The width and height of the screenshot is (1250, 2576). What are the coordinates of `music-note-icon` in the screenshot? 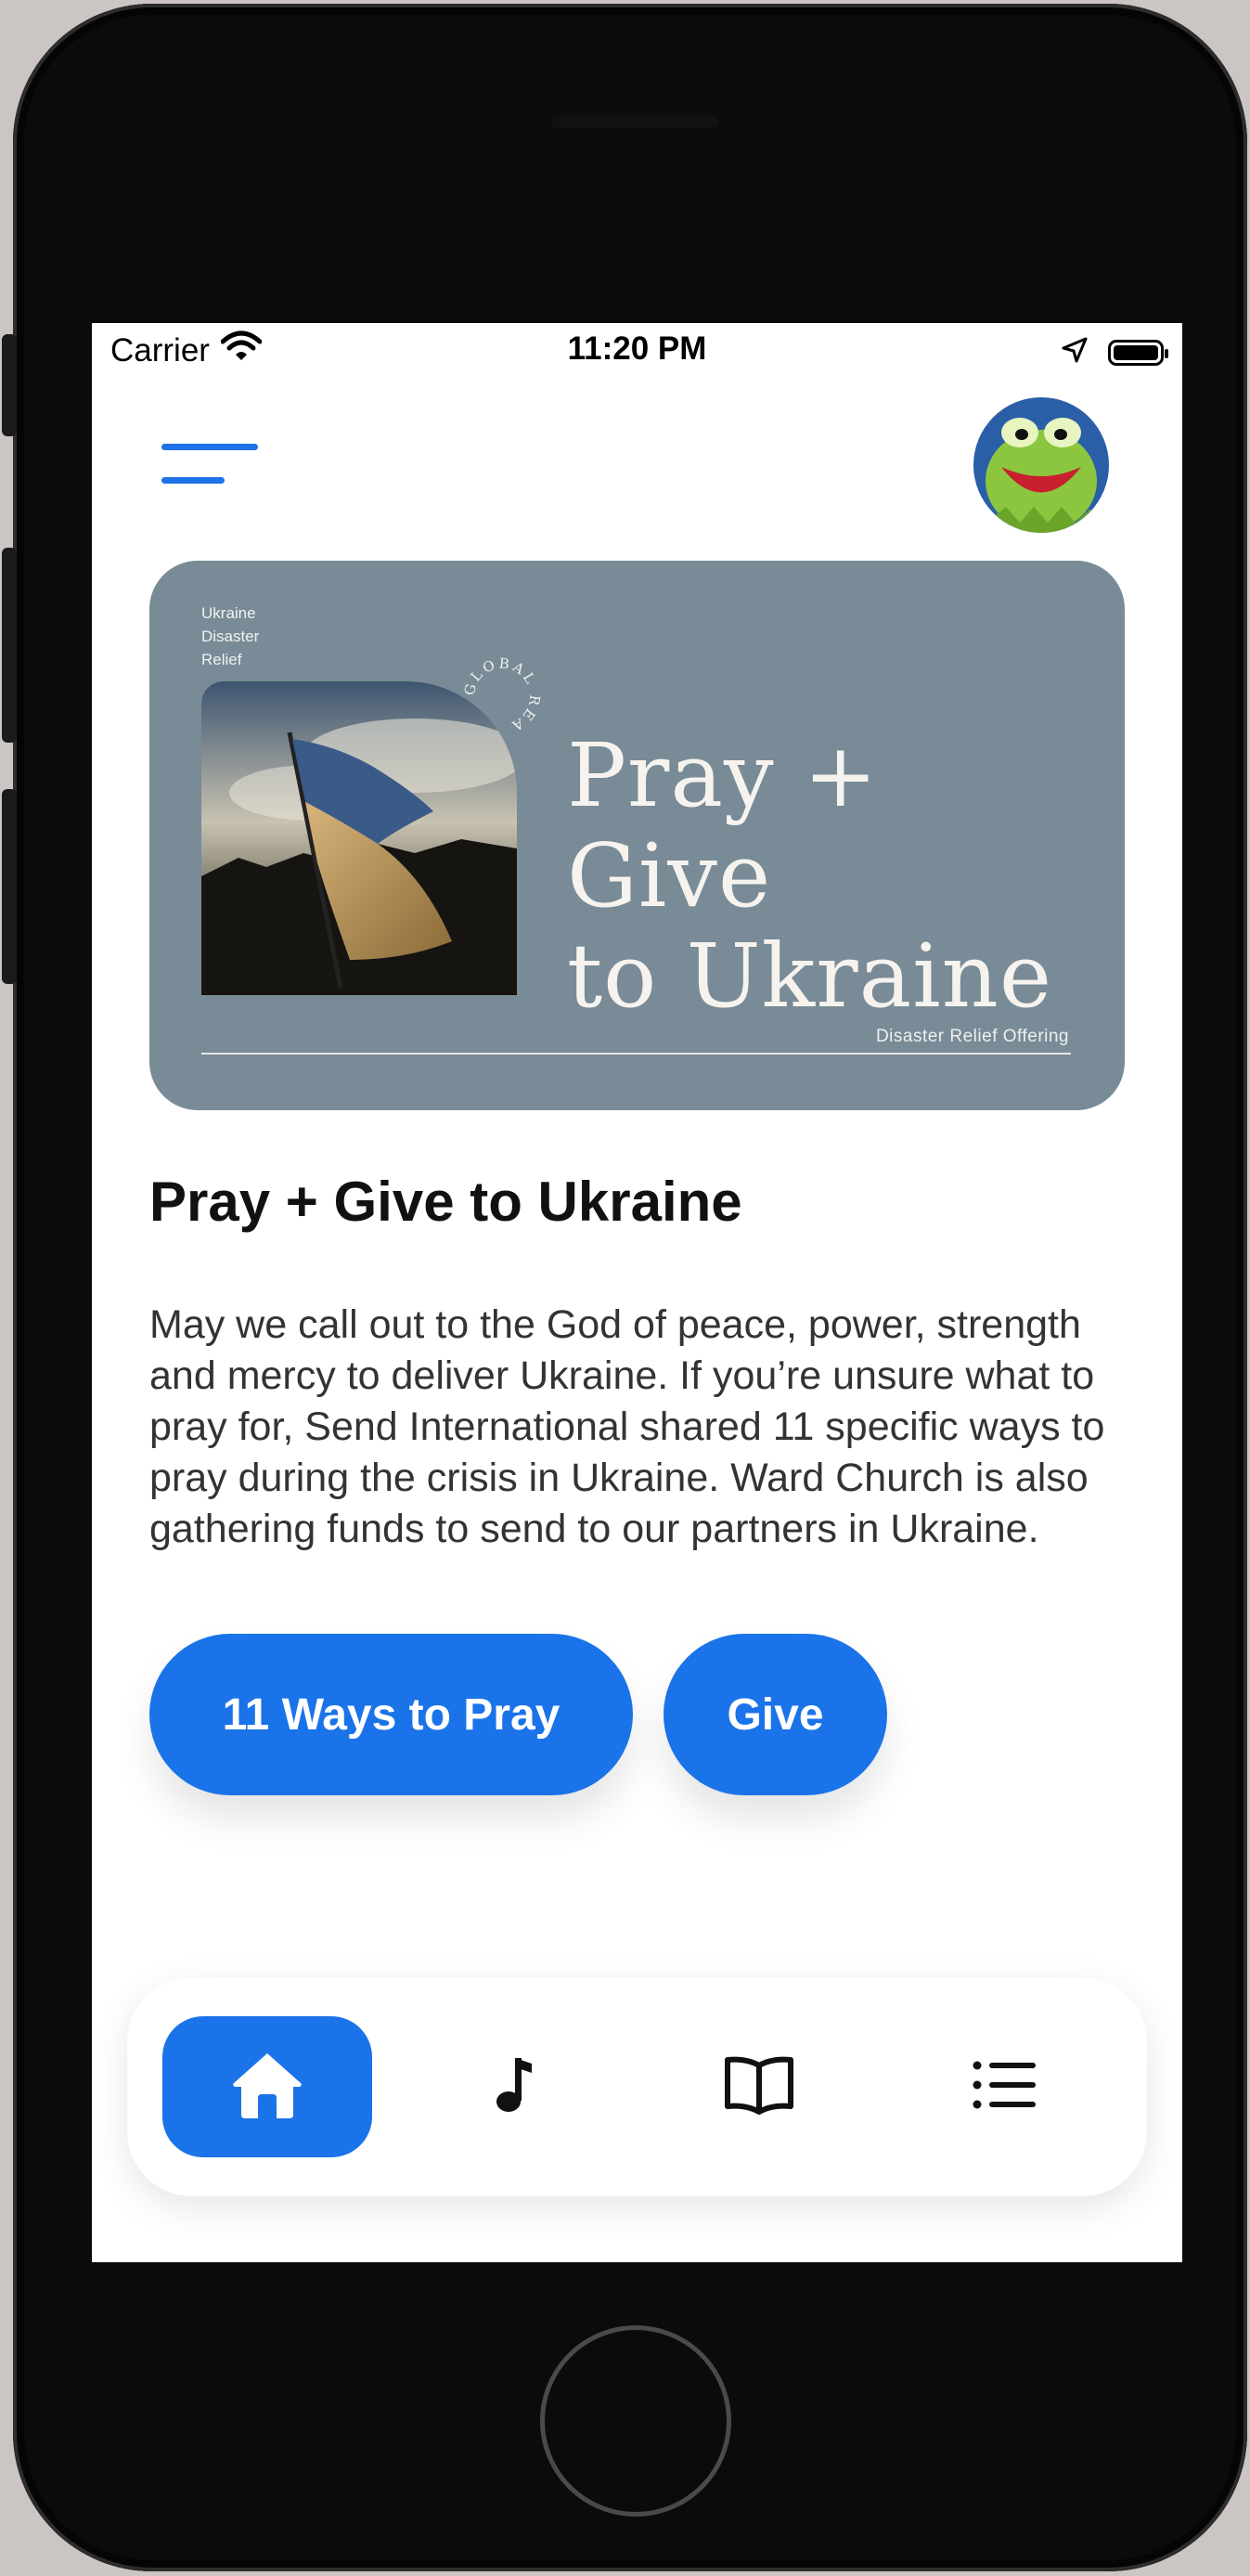 It's located at (513, 2087).